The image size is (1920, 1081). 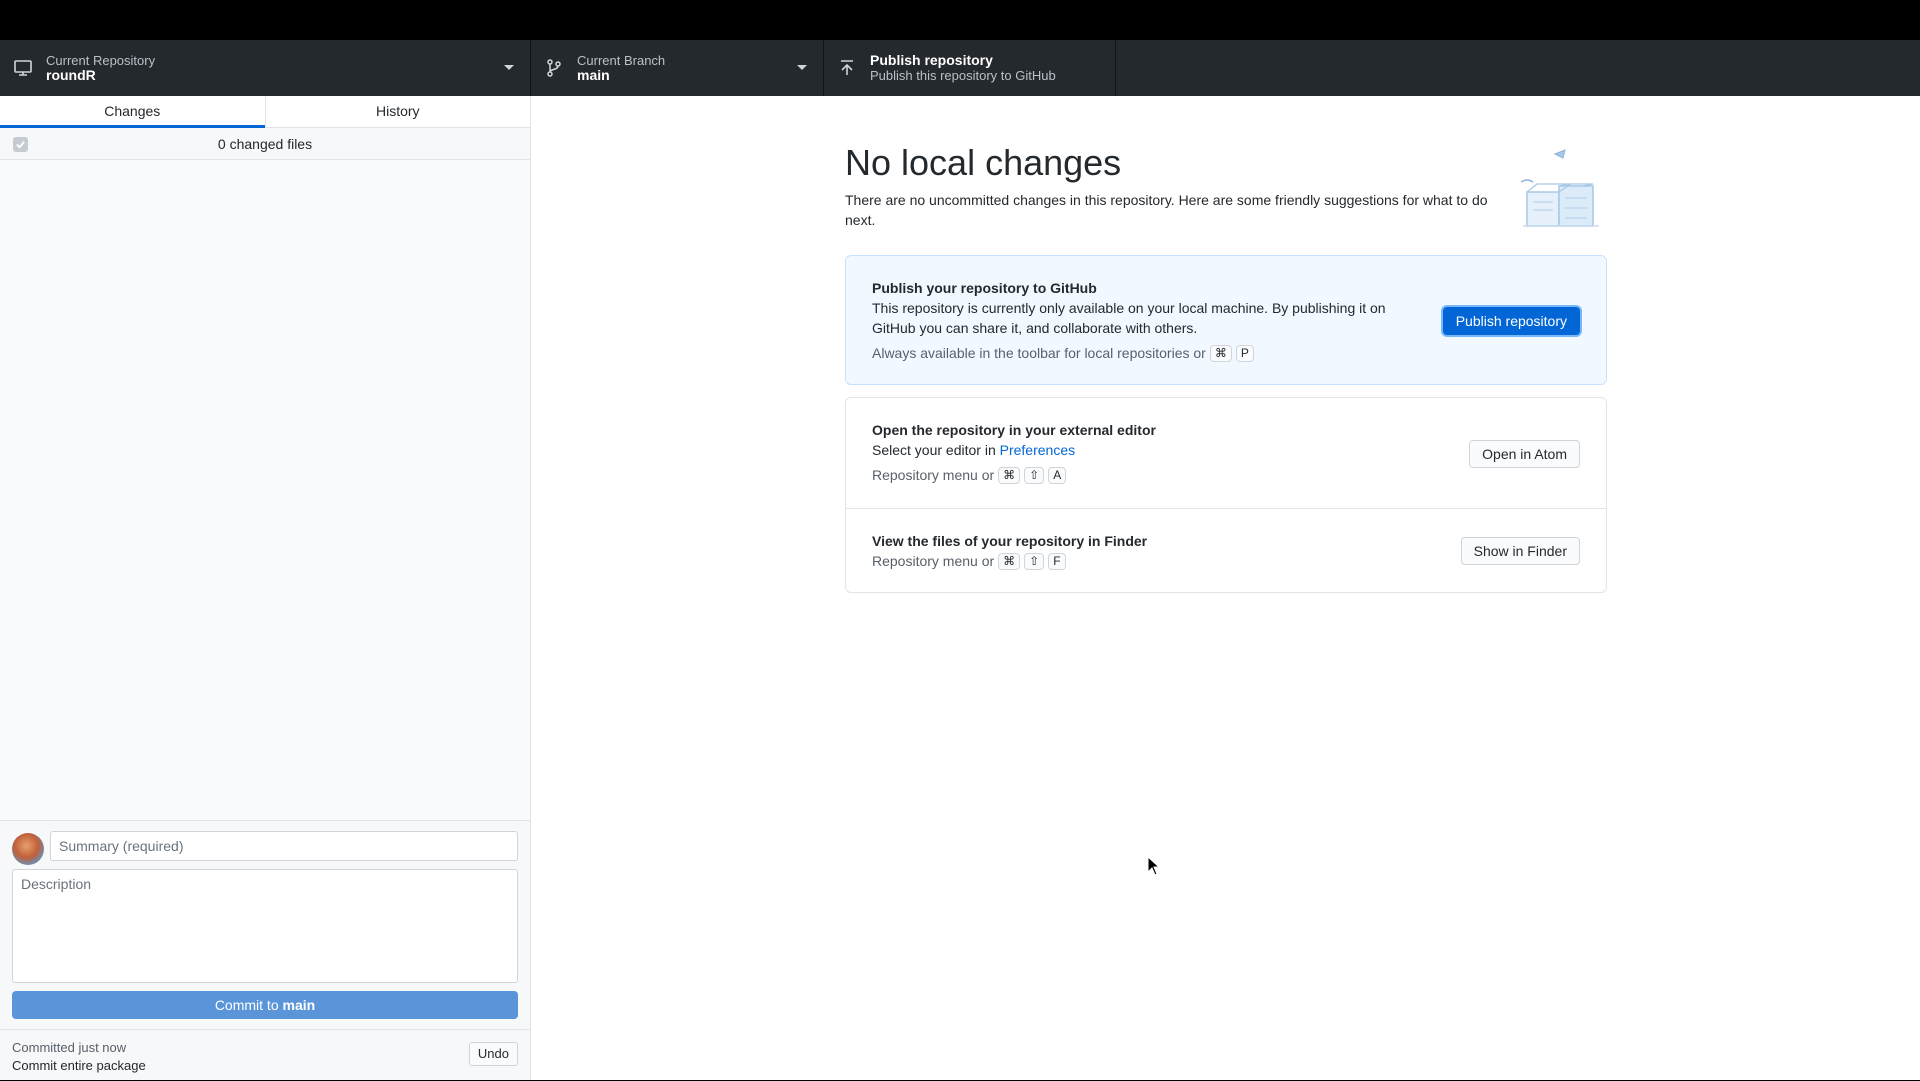 What do you see at coordinates (984, 288) in the screenshot?
I see `publish-card-title: Publish your repository to GitHub` at bounding box center [984, 288].